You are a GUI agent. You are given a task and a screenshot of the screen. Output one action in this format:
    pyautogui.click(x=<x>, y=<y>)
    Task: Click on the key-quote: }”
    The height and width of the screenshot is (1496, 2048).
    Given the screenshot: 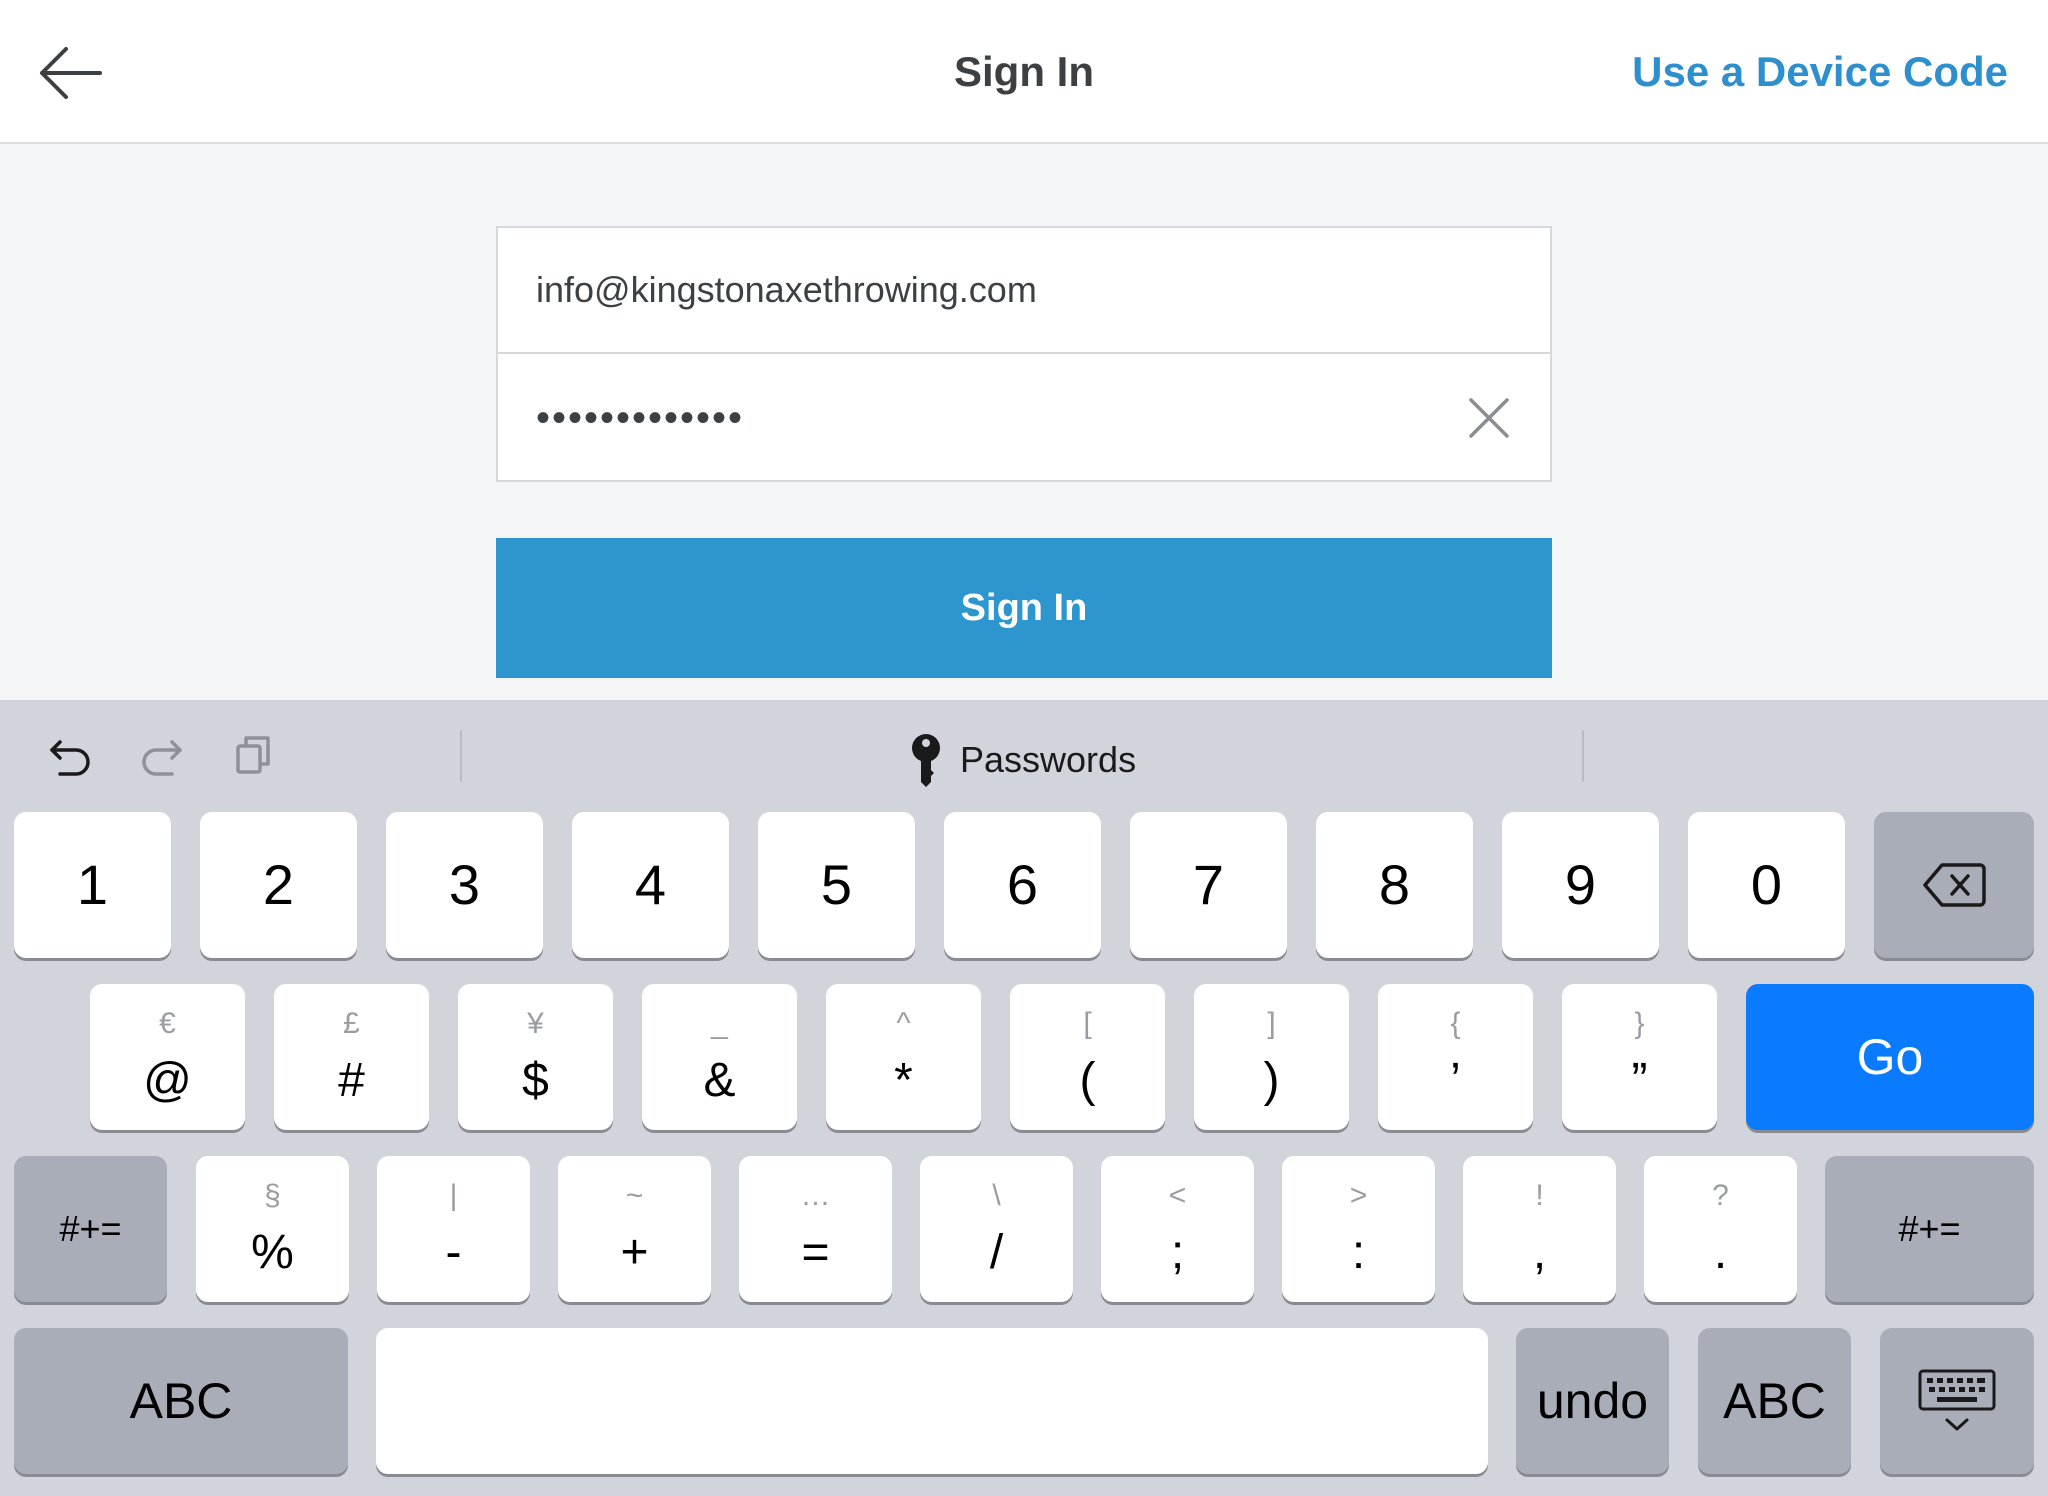 What is the action you would take?
    pyautogui.click(x=1639, y=1057)
    